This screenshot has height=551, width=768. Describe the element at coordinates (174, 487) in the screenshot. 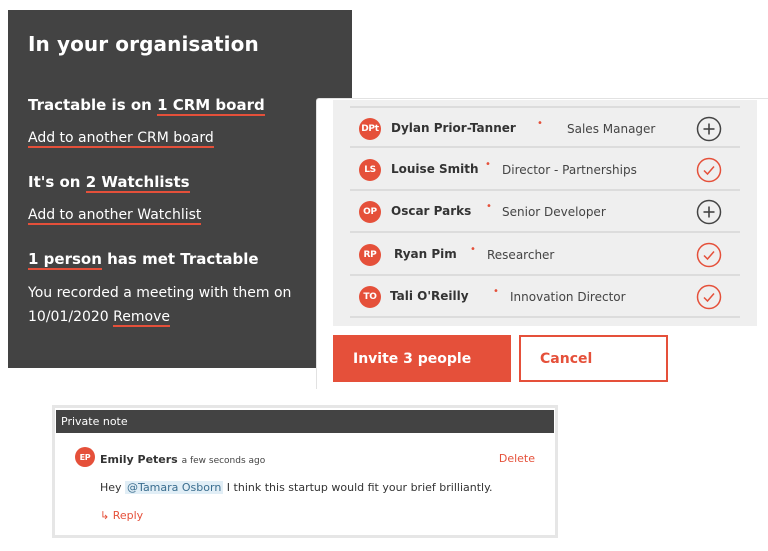

I see `mention-tag: @Tamara Osborn` at that location.